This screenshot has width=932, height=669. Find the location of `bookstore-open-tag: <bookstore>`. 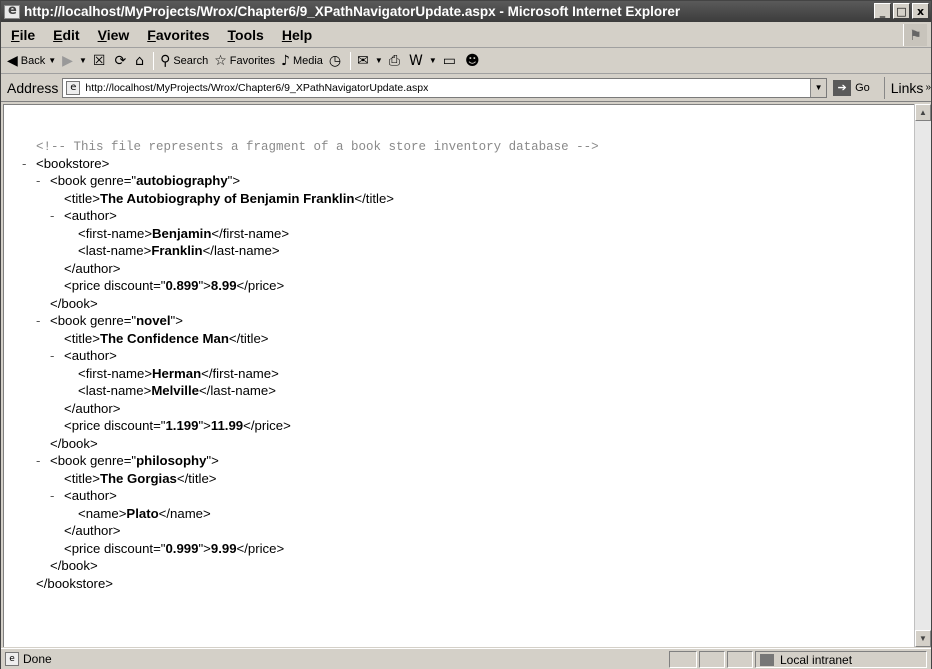

bookstore-open-tag: <bookstore> is located at coordinates (73, 163).